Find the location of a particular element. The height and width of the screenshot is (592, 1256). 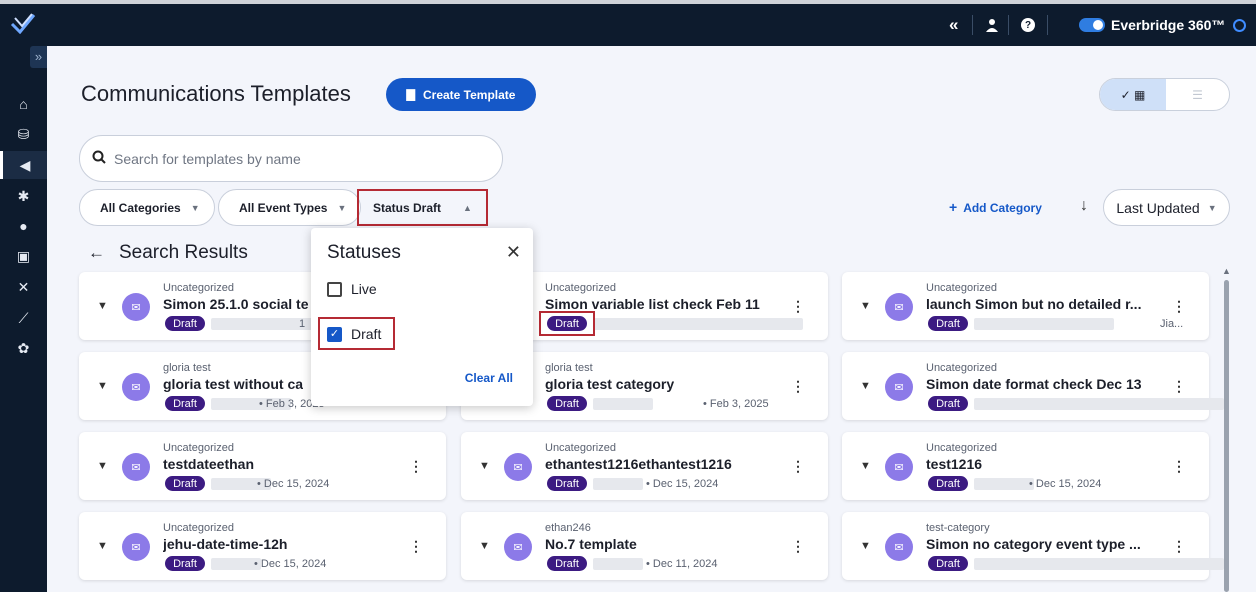

template-name: Simon date format check Dec 13 is located at coordinates (1034, 384).